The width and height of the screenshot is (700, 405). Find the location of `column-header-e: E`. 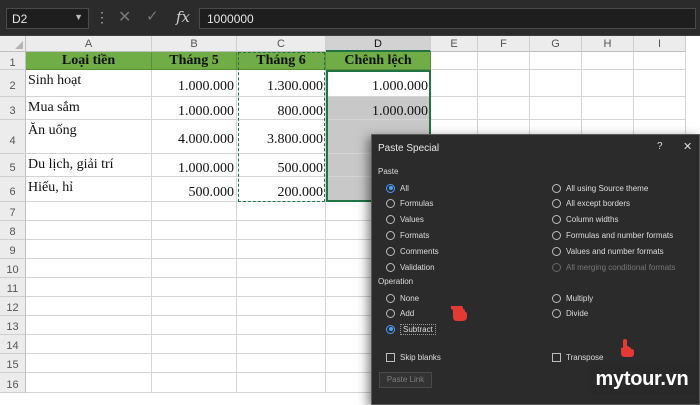

column-header-e: E is located at coordinates (454, 44).